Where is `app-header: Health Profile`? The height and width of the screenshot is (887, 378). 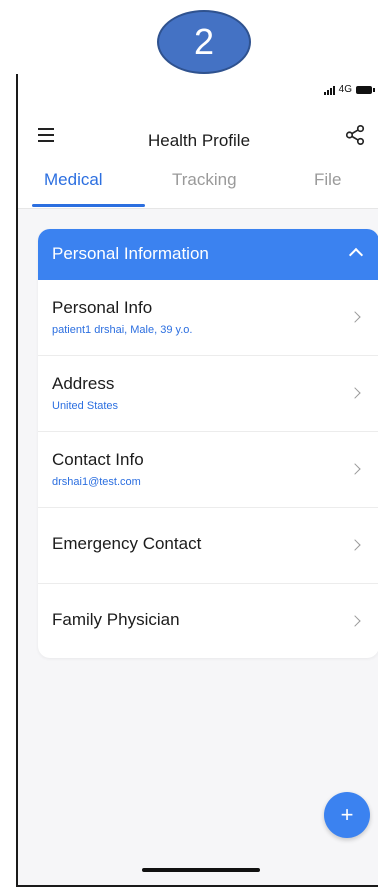 app-header: Health Profile is located at coordinates (198, 136).